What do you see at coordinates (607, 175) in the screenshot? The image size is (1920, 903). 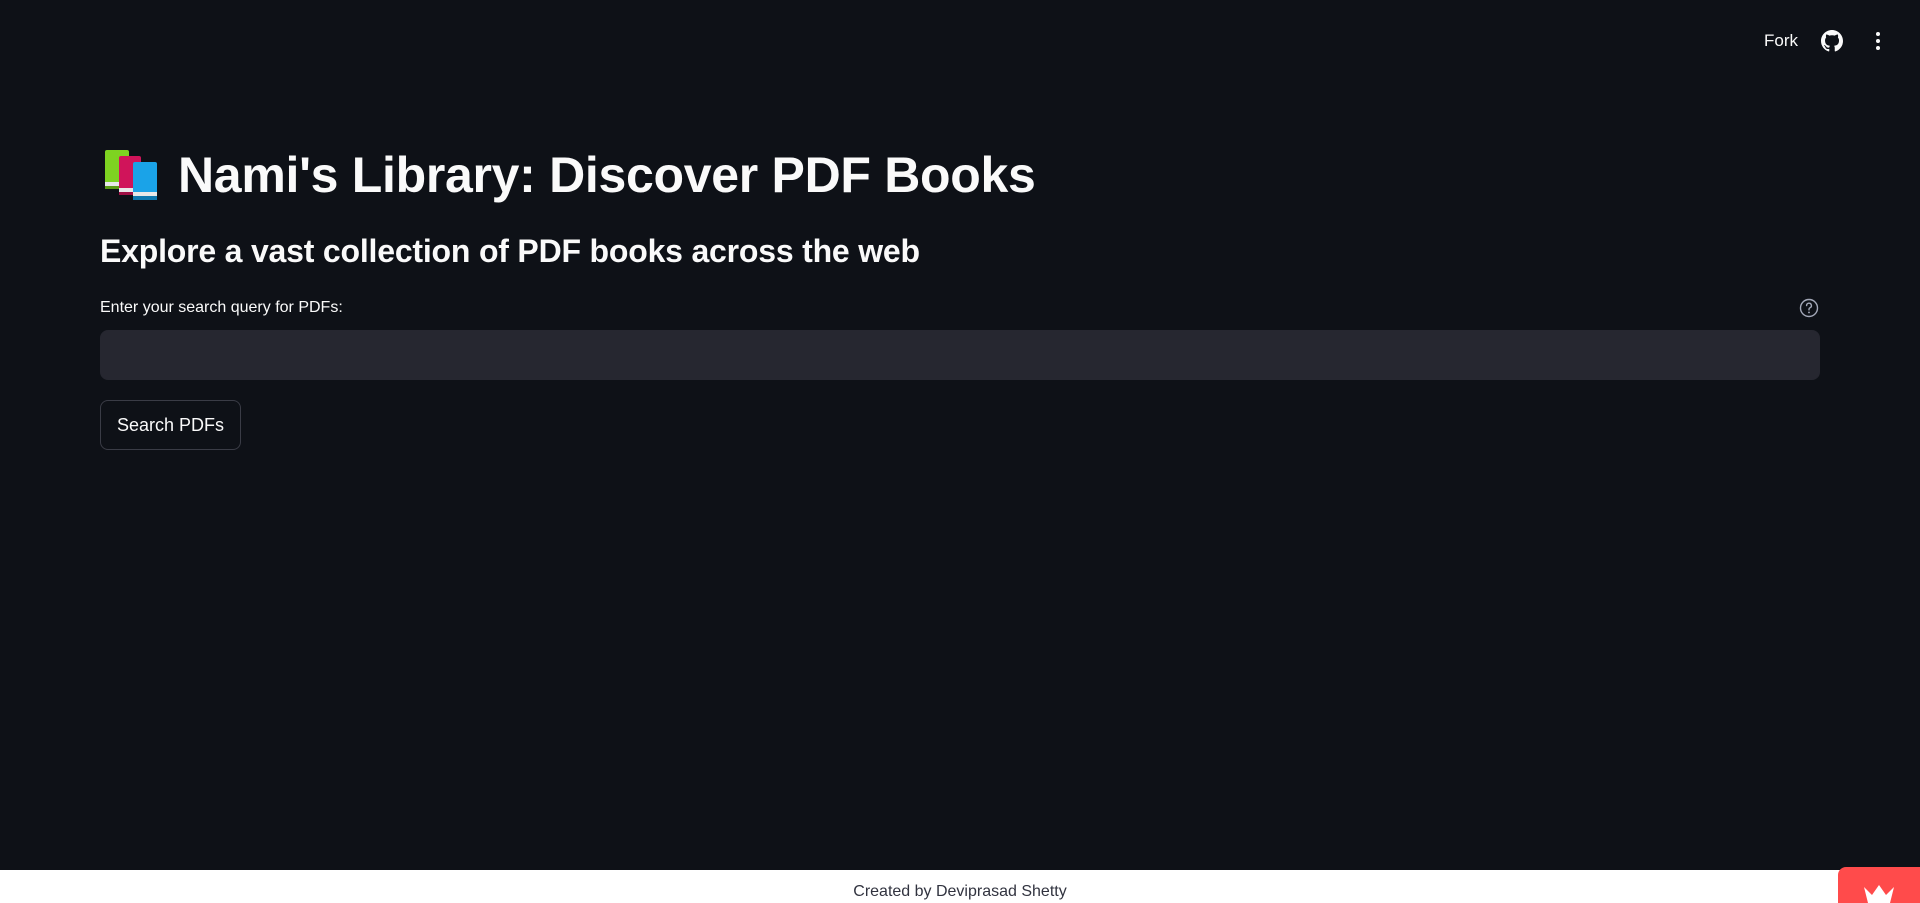 I see `page-title: Nami's Library: Discover PDF Books` at bounding box center [607, 175].